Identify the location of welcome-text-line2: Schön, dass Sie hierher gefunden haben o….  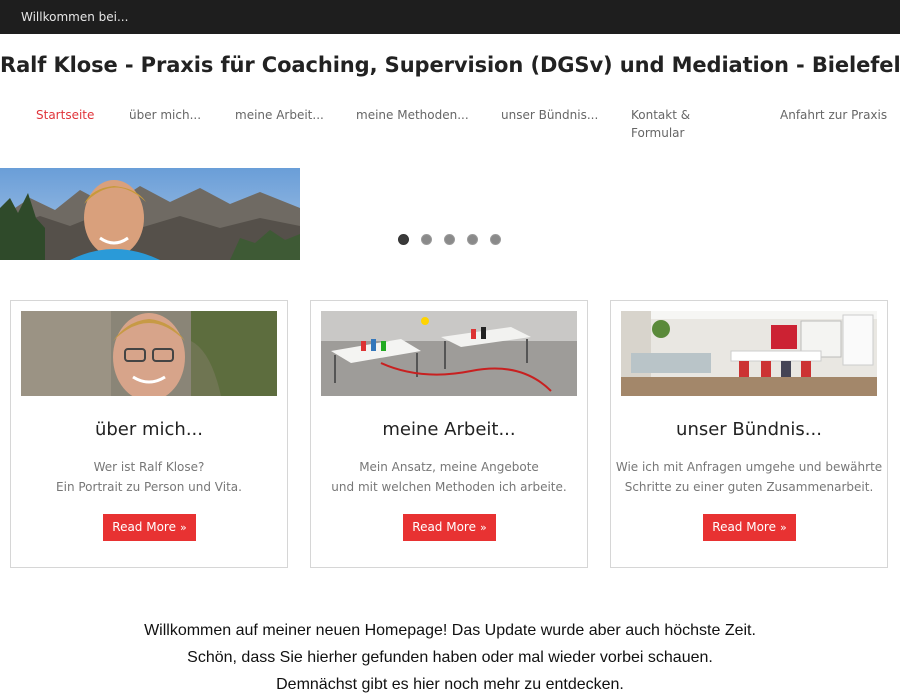
(450, 657).